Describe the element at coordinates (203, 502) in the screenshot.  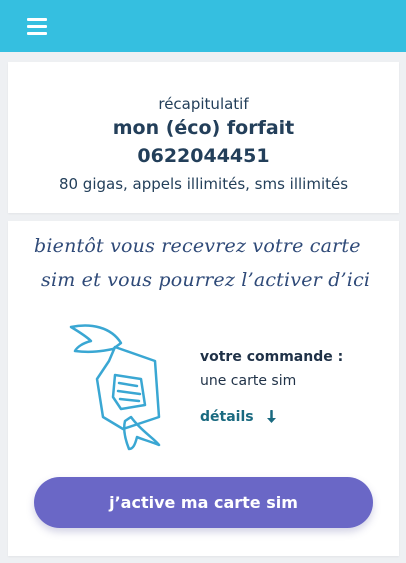
I see `activate-sim-button: j’active ma carte sim` at that location.